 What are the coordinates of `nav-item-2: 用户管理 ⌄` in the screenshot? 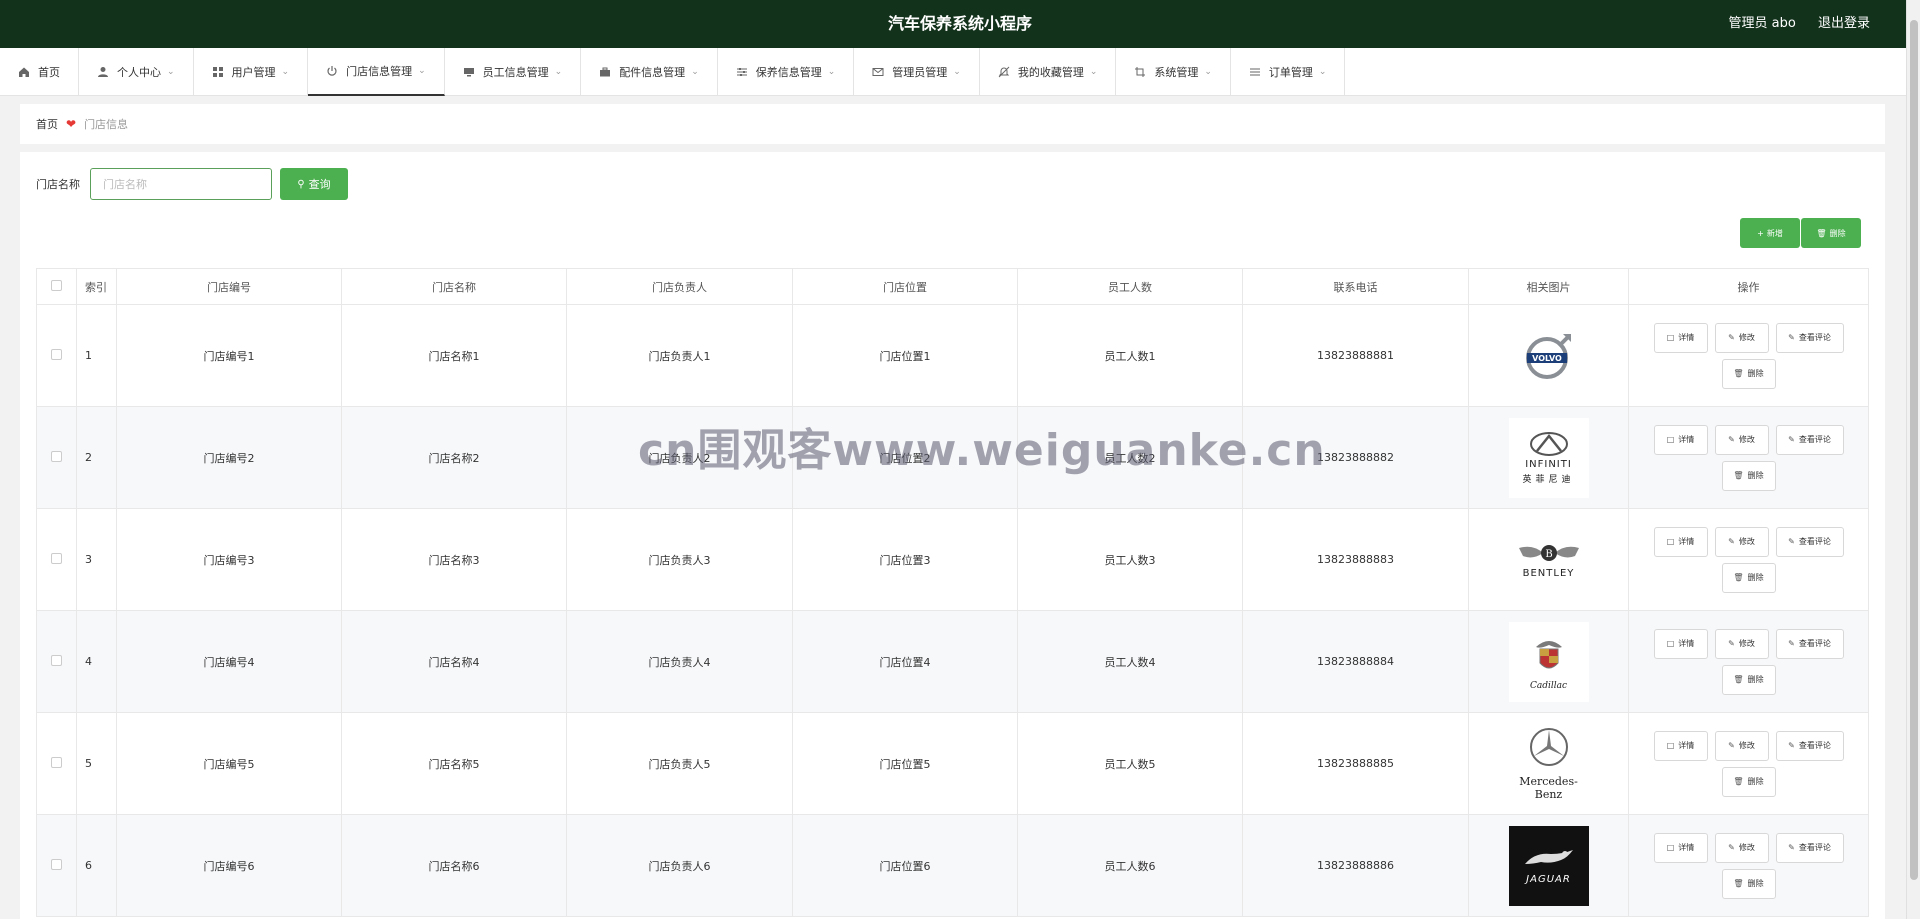 It's located at (251, 72).